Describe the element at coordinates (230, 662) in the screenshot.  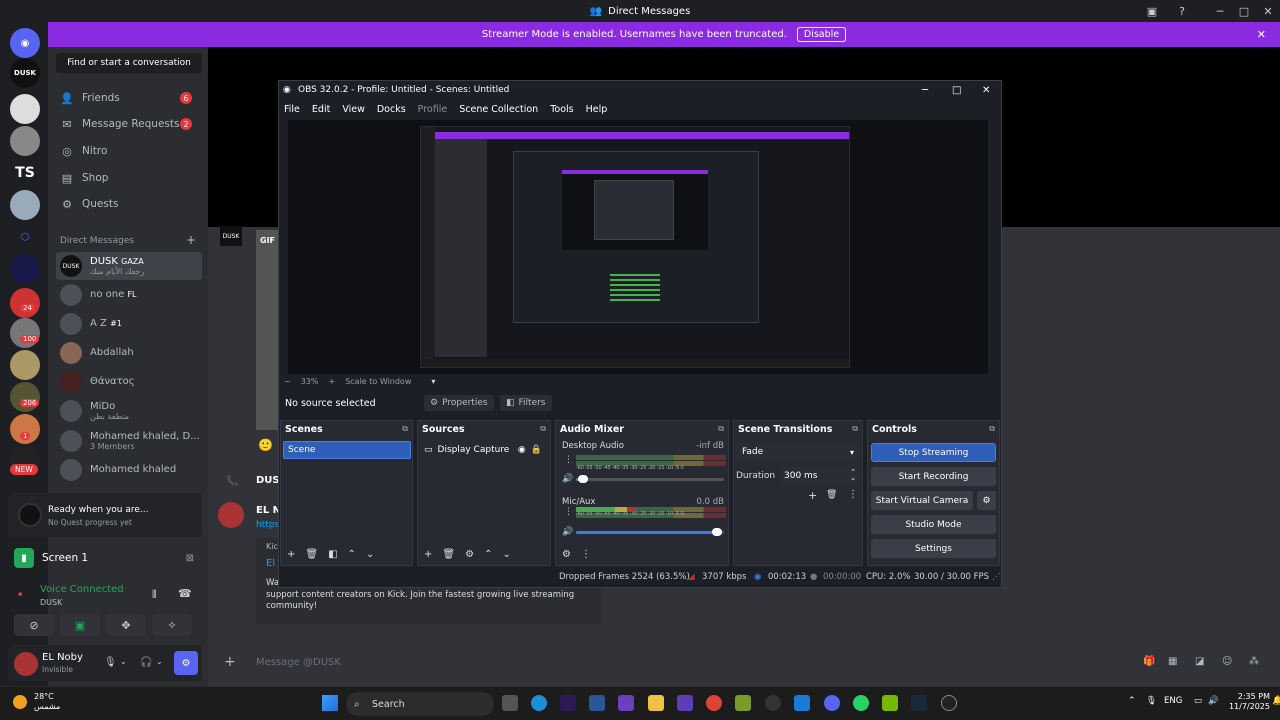
I see `attach-plus-icon: +` at that location.